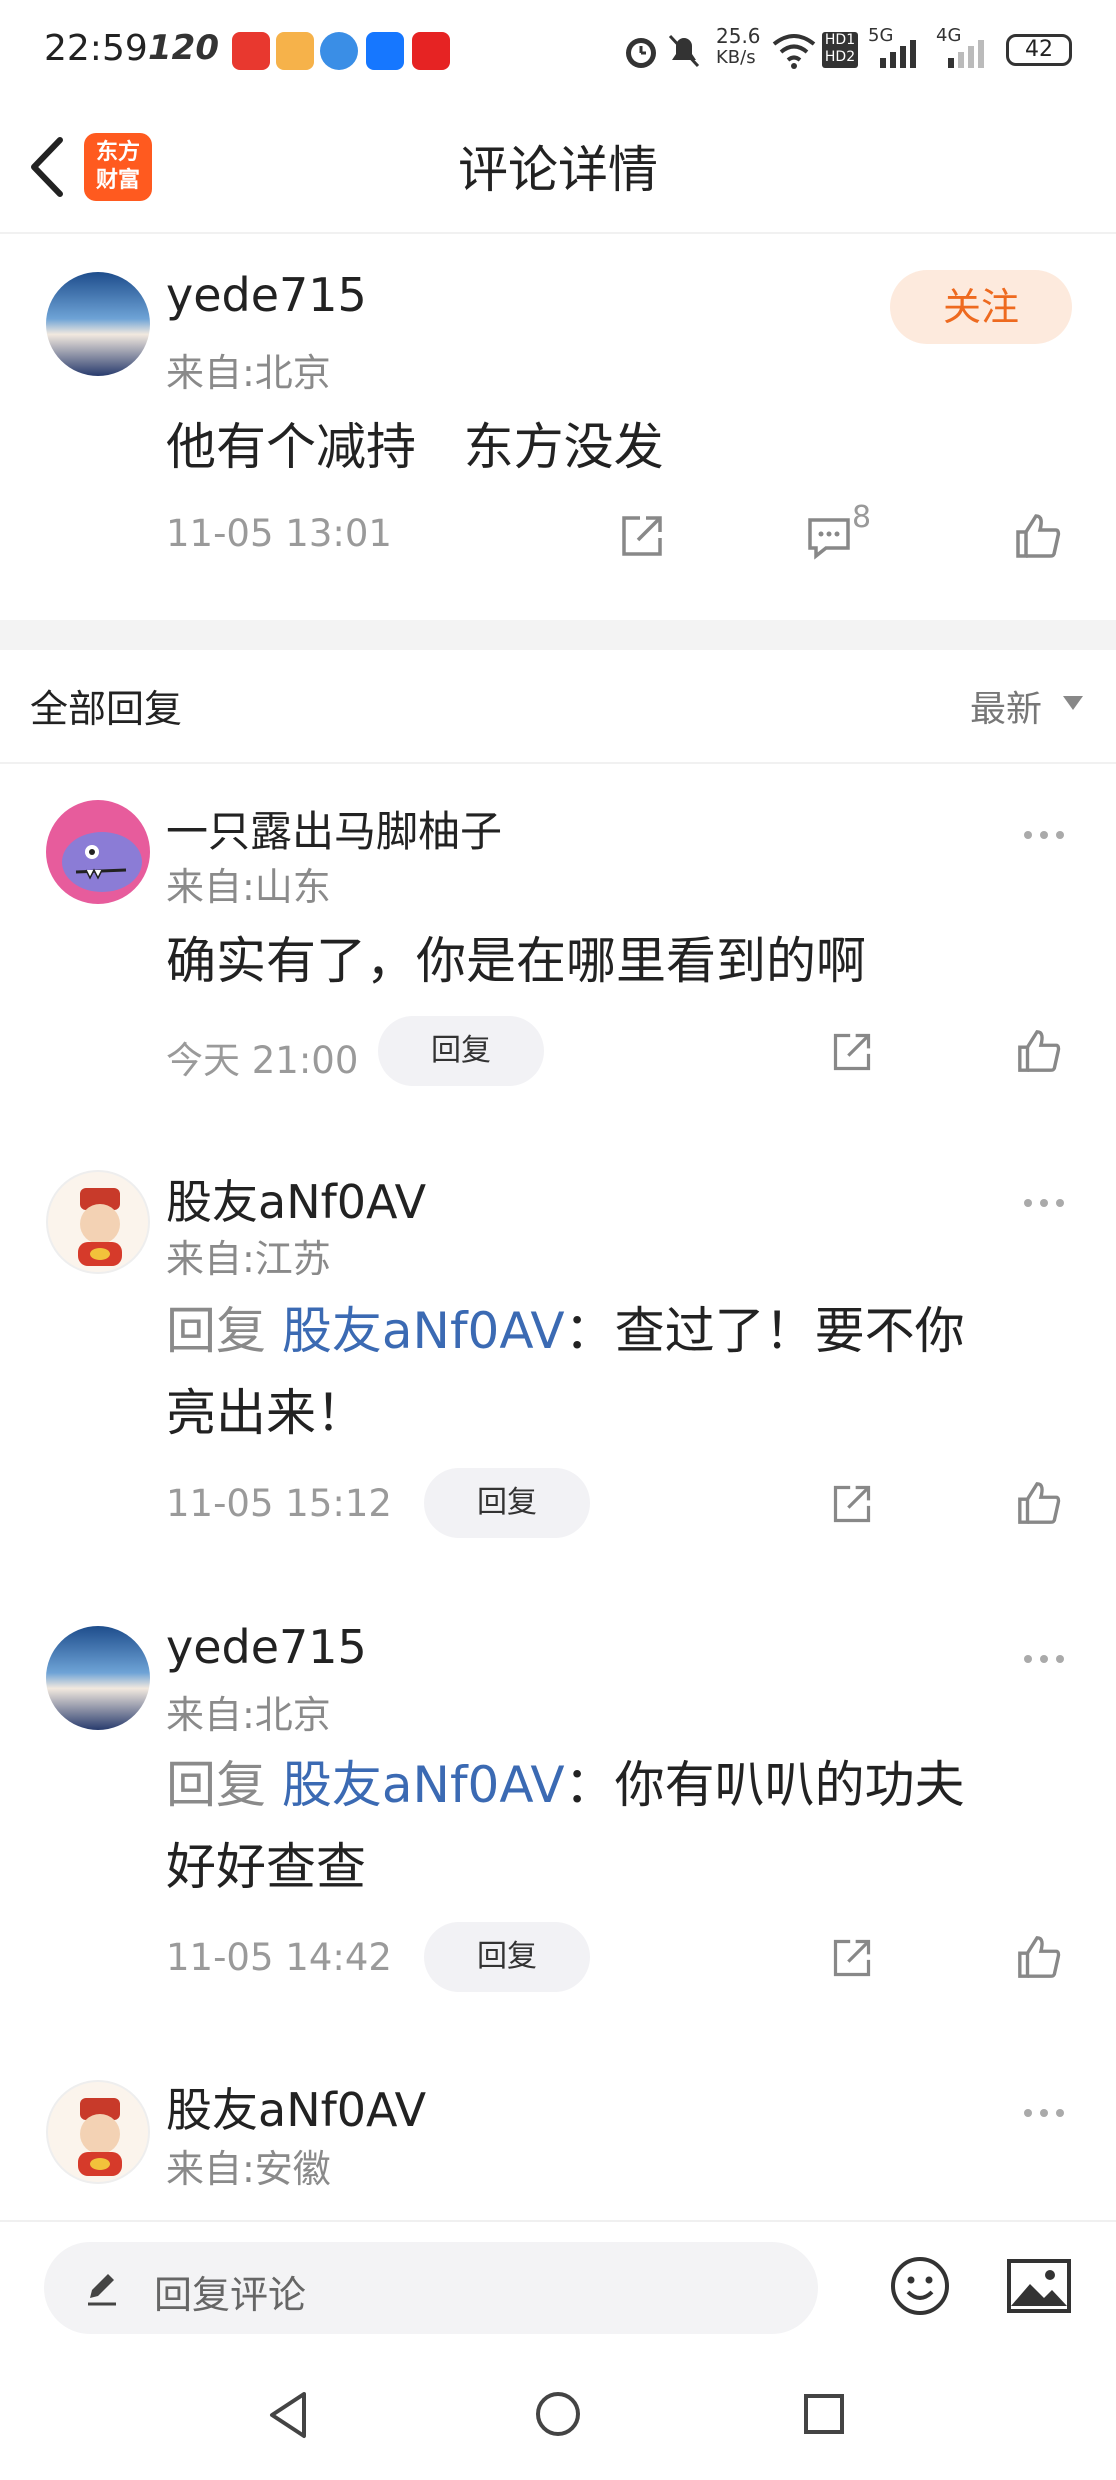 This screenshot has height=2480, width=1116. Describe the element at coordinates (824, 2414) in the screenshot. I see `system-recents-icon` at that location.